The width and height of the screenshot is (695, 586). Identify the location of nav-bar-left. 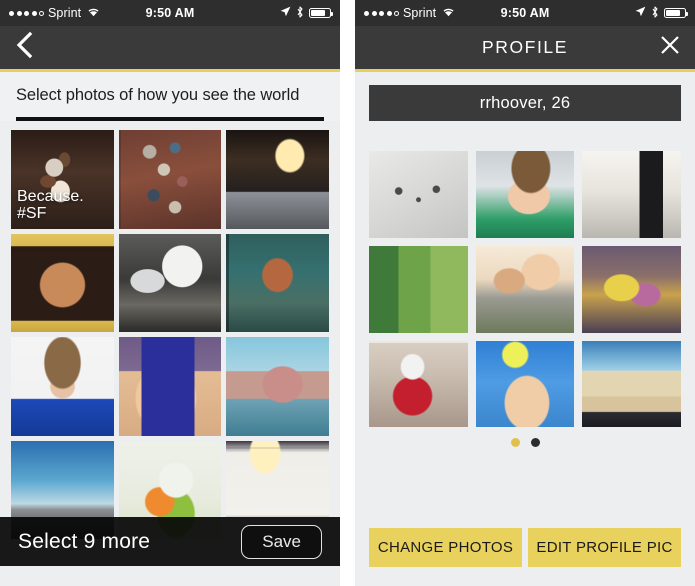
(170, 49).